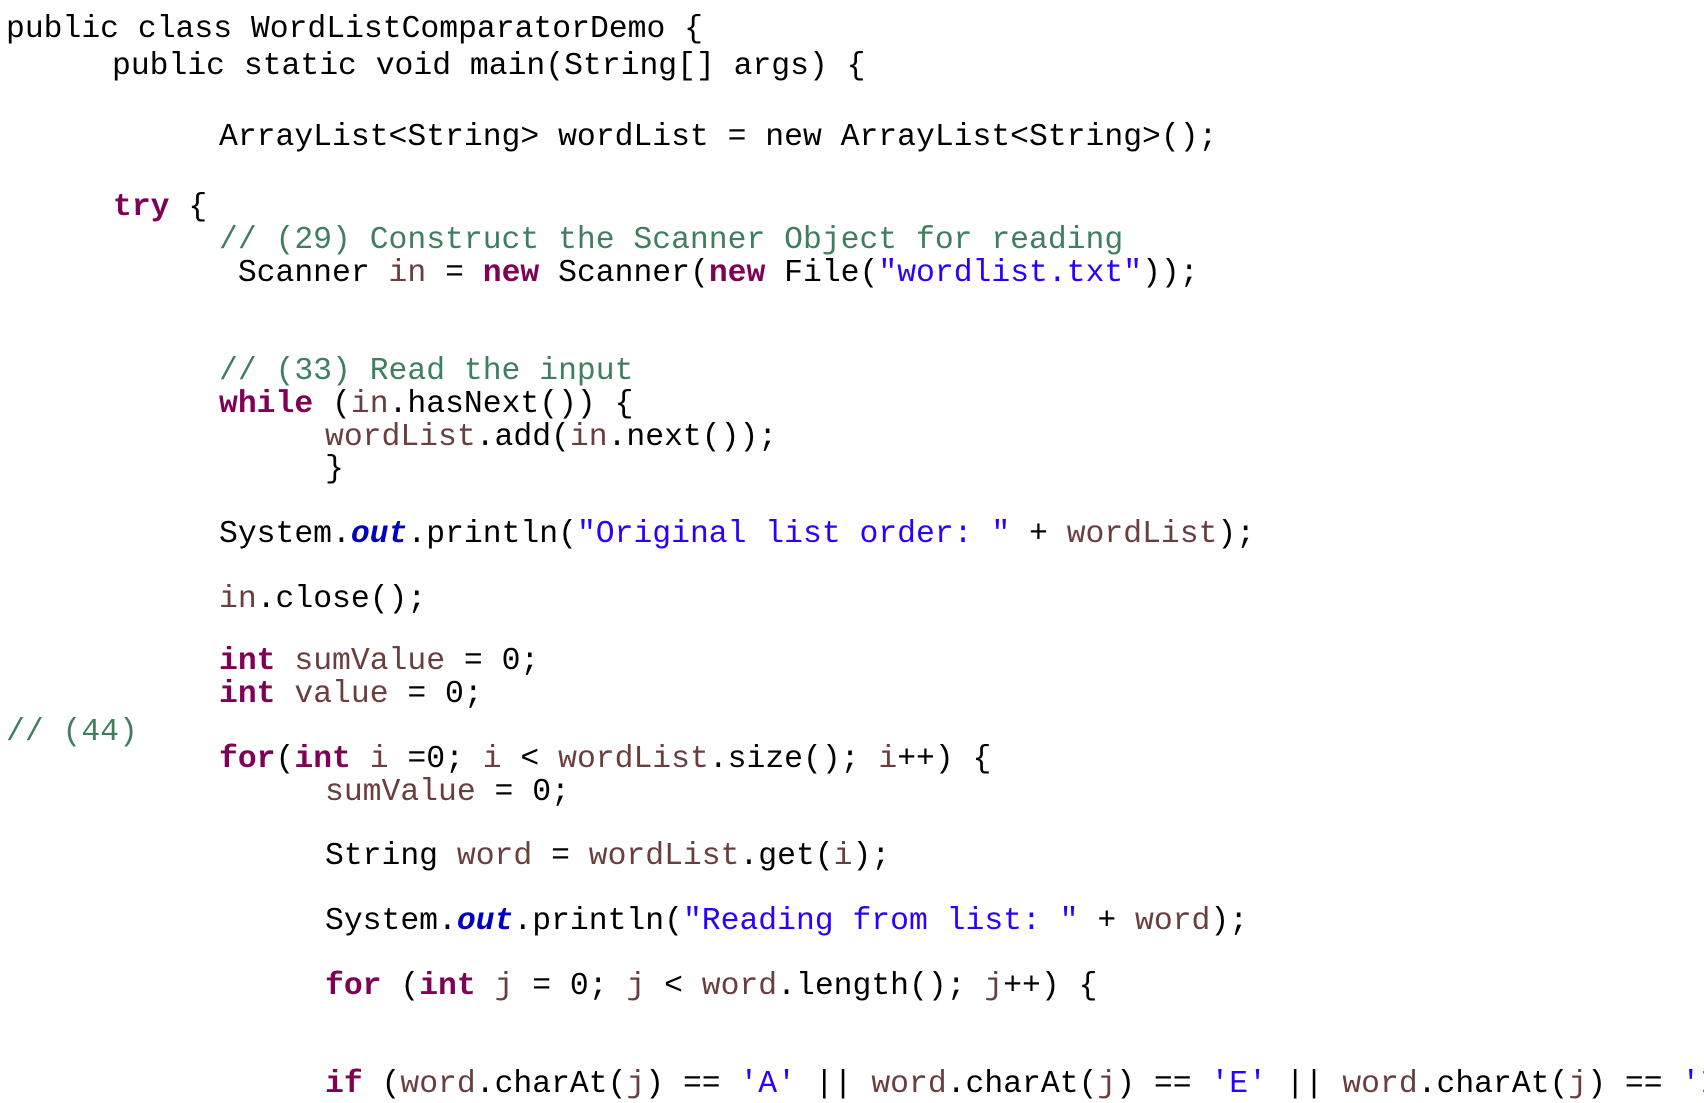 Image resolution: width=1704 pixels, height=1103 pixels. I want to click on code-text: .get(, so click(786, 856).